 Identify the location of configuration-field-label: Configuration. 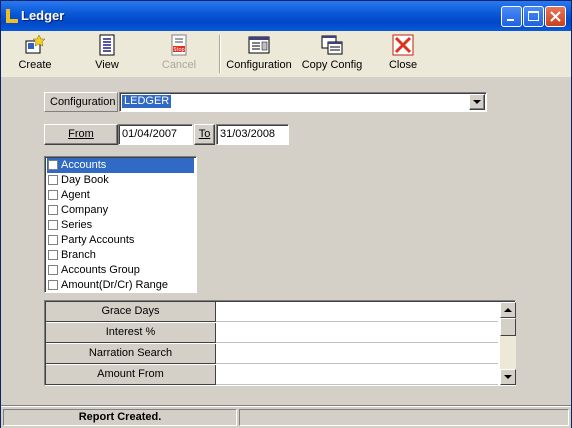
(81, 102).